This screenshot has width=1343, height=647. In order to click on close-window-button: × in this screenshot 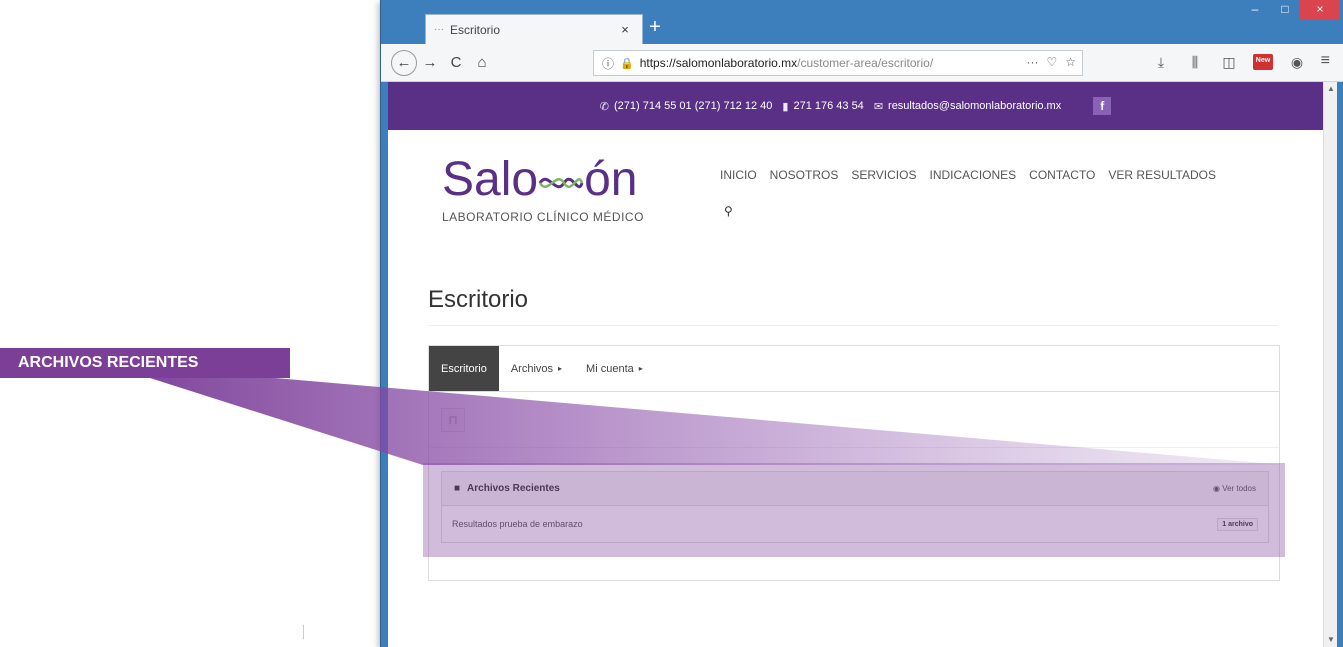, I will do `click(1320, 10)`.